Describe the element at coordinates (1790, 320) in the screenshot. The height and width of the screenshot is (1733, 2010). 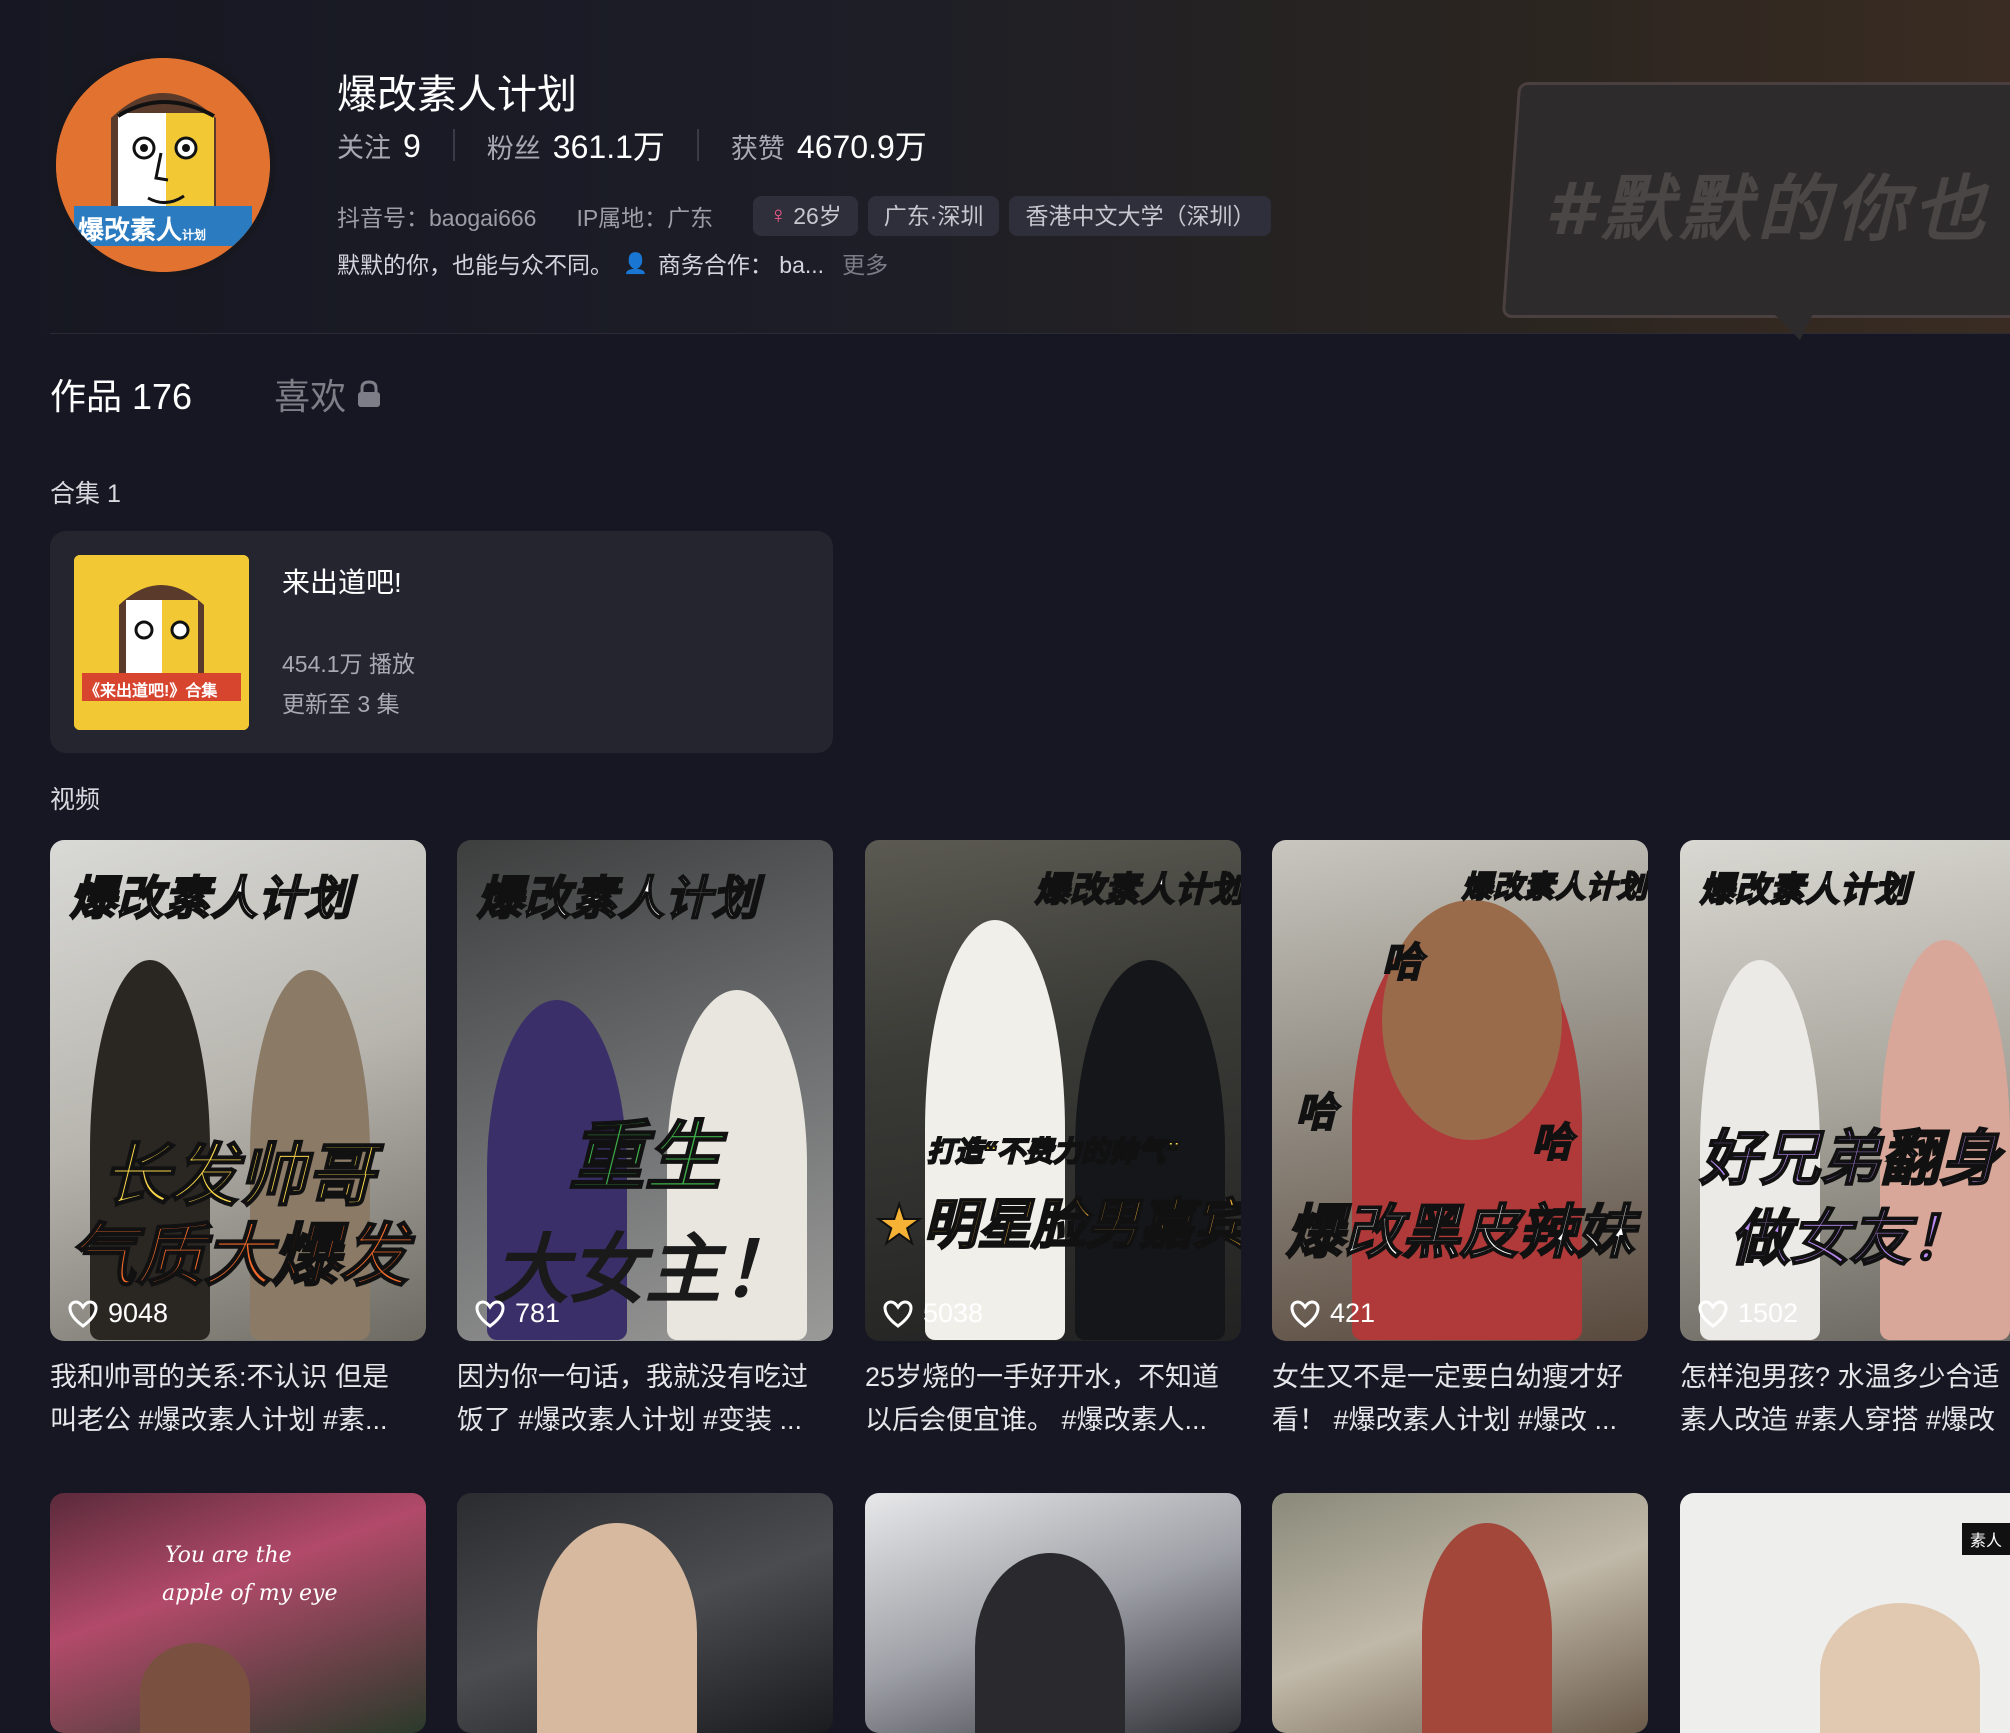
I see `banner-bubble-tail` at that location.